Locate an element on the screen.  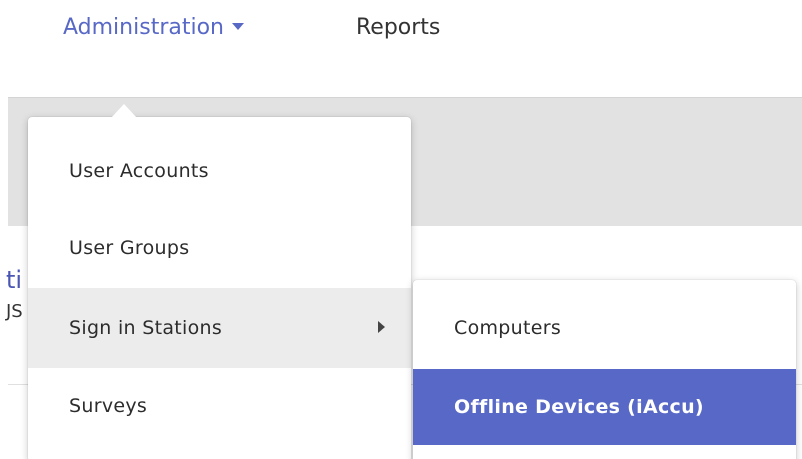
menu-item-surveys: Surveys is located at coordinates (219, 406).